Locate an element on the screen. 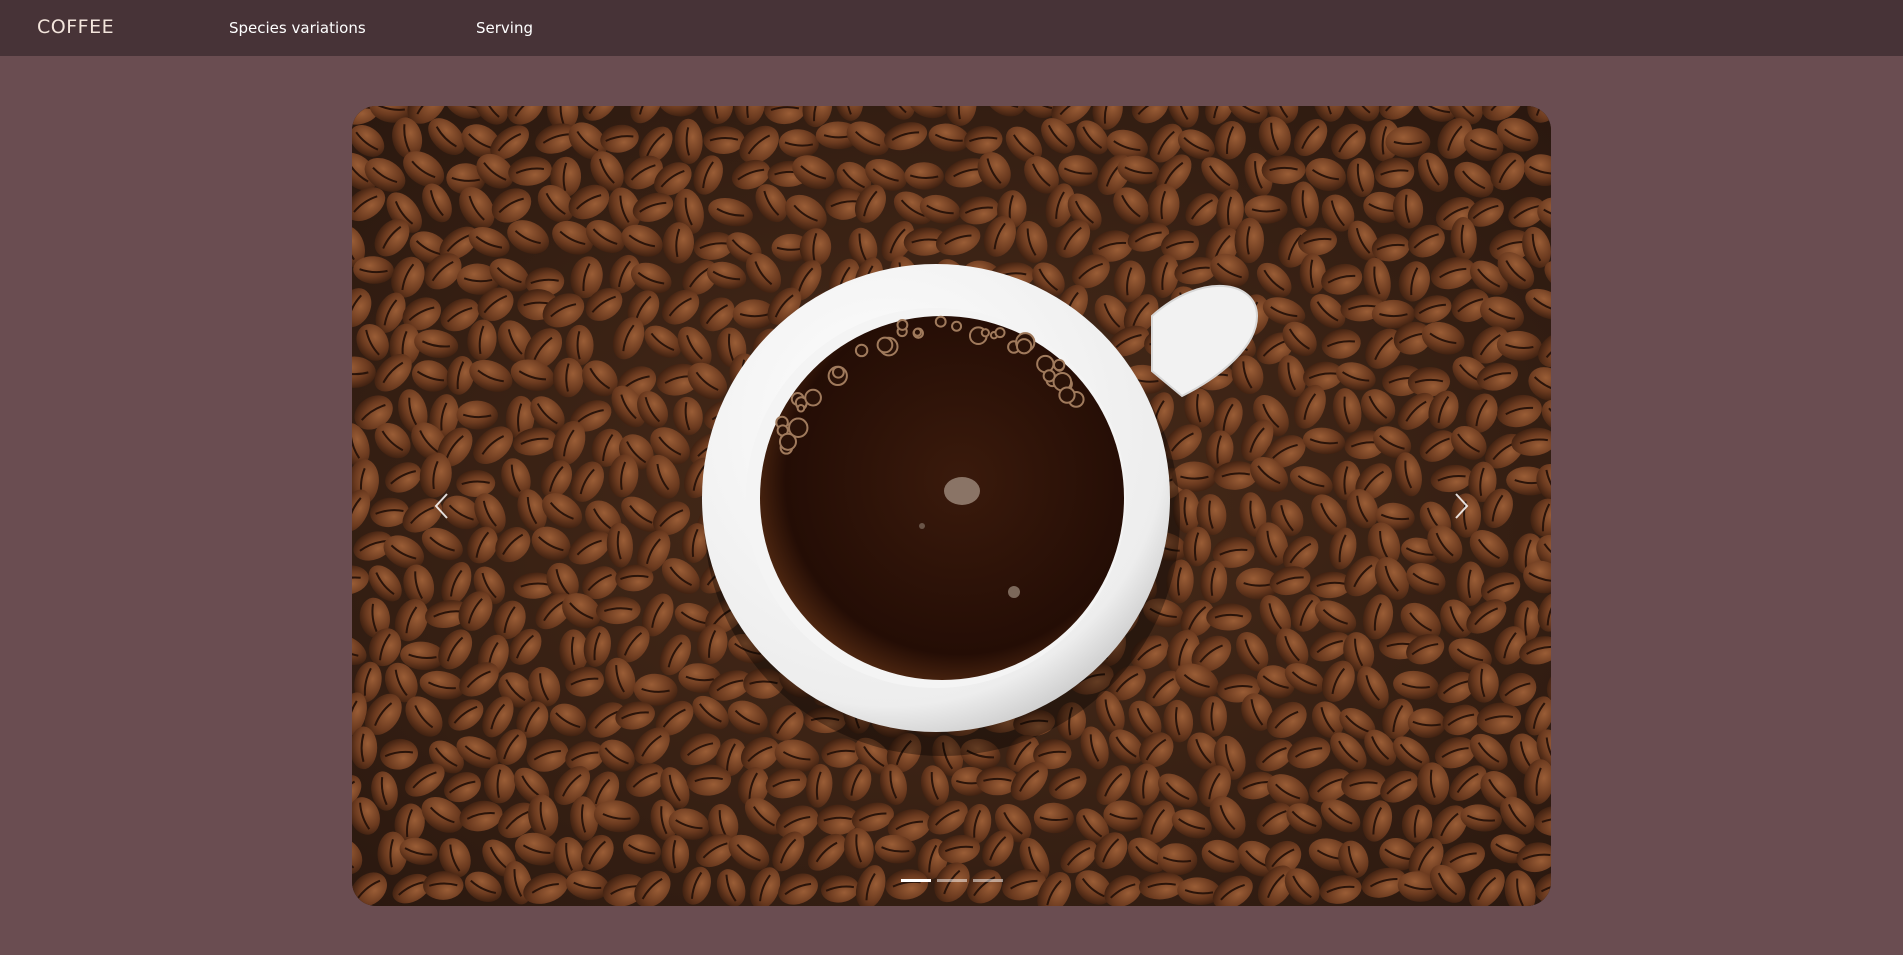 This screenshot has height=955, width=1903. top-navbar: COFFEE Species variations Serving is located at coordinates (951, 28).